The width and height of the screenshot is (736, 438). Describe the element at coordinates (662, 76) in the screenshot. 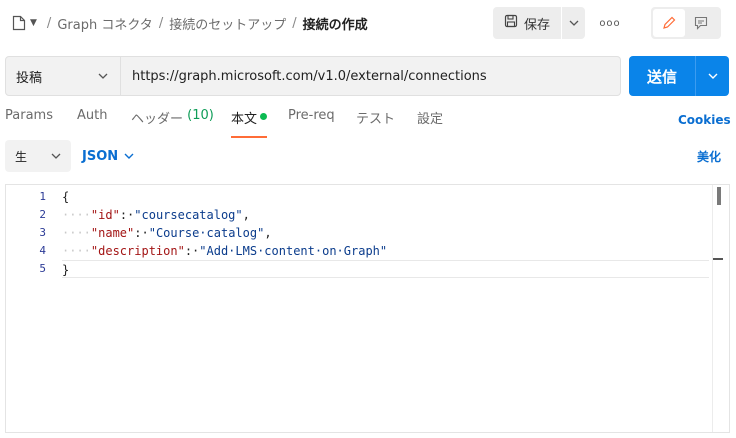

I see `send-button: 送信` at that location.